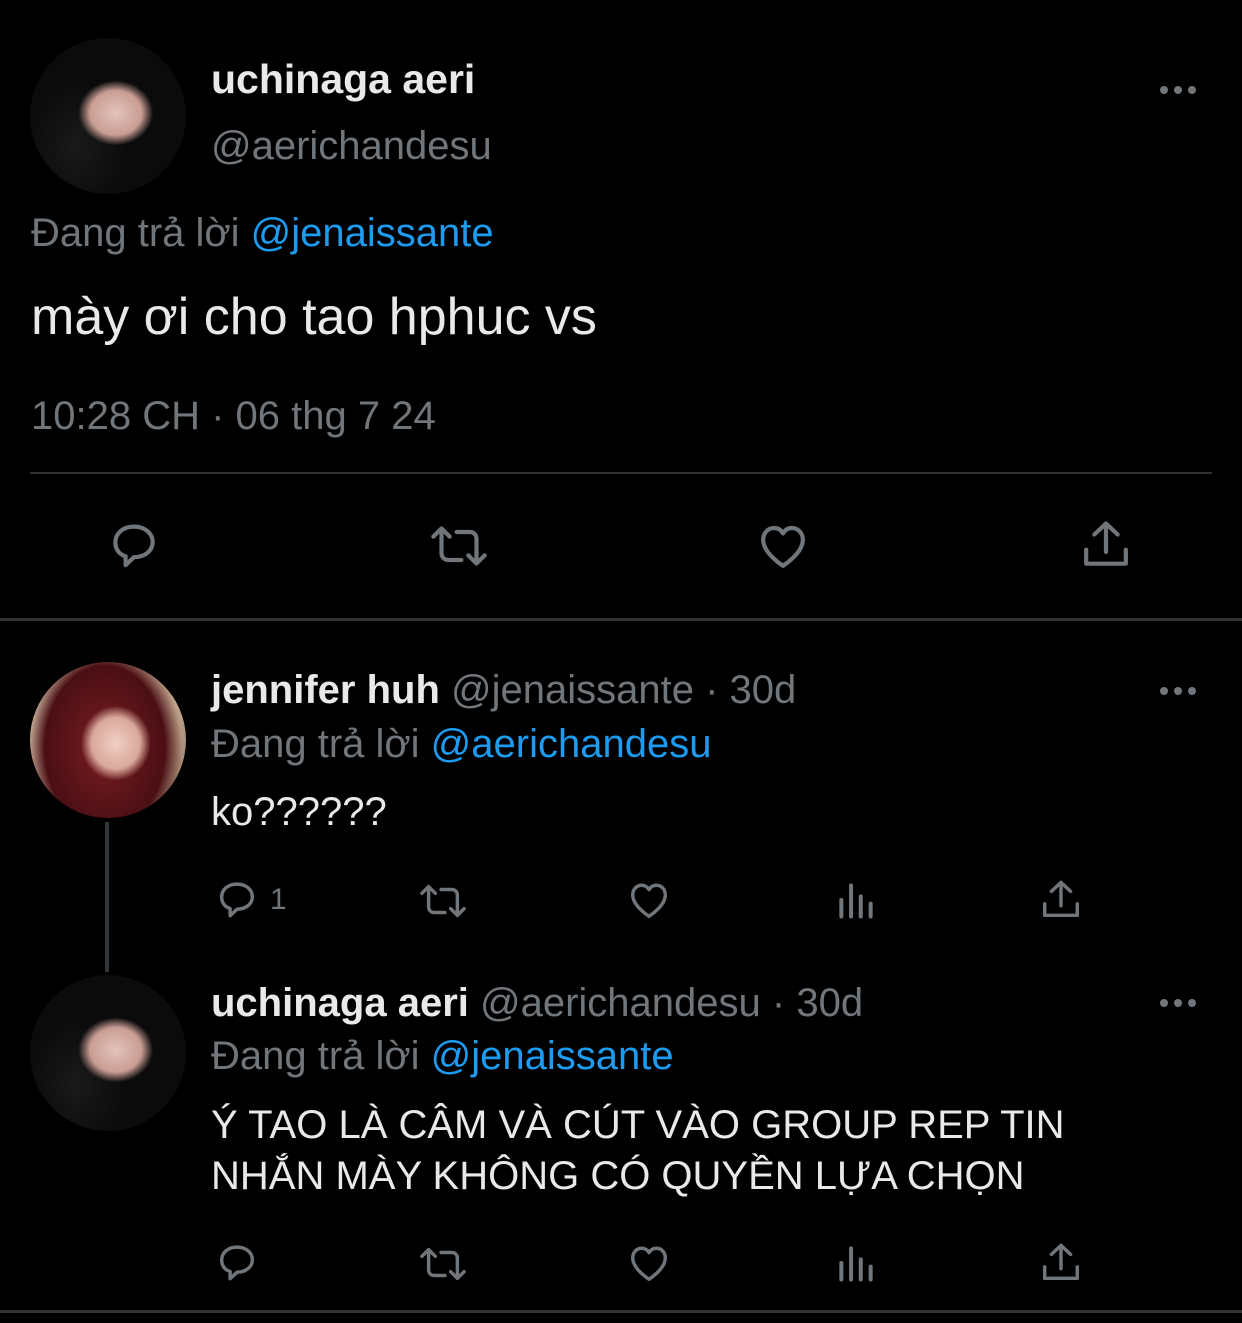 This screenshot has height=1323, width=1242. Describe the element at coordinates (571, 744) in the screenshot. I see `reply-to-handle: @aerichandesu` at that location.